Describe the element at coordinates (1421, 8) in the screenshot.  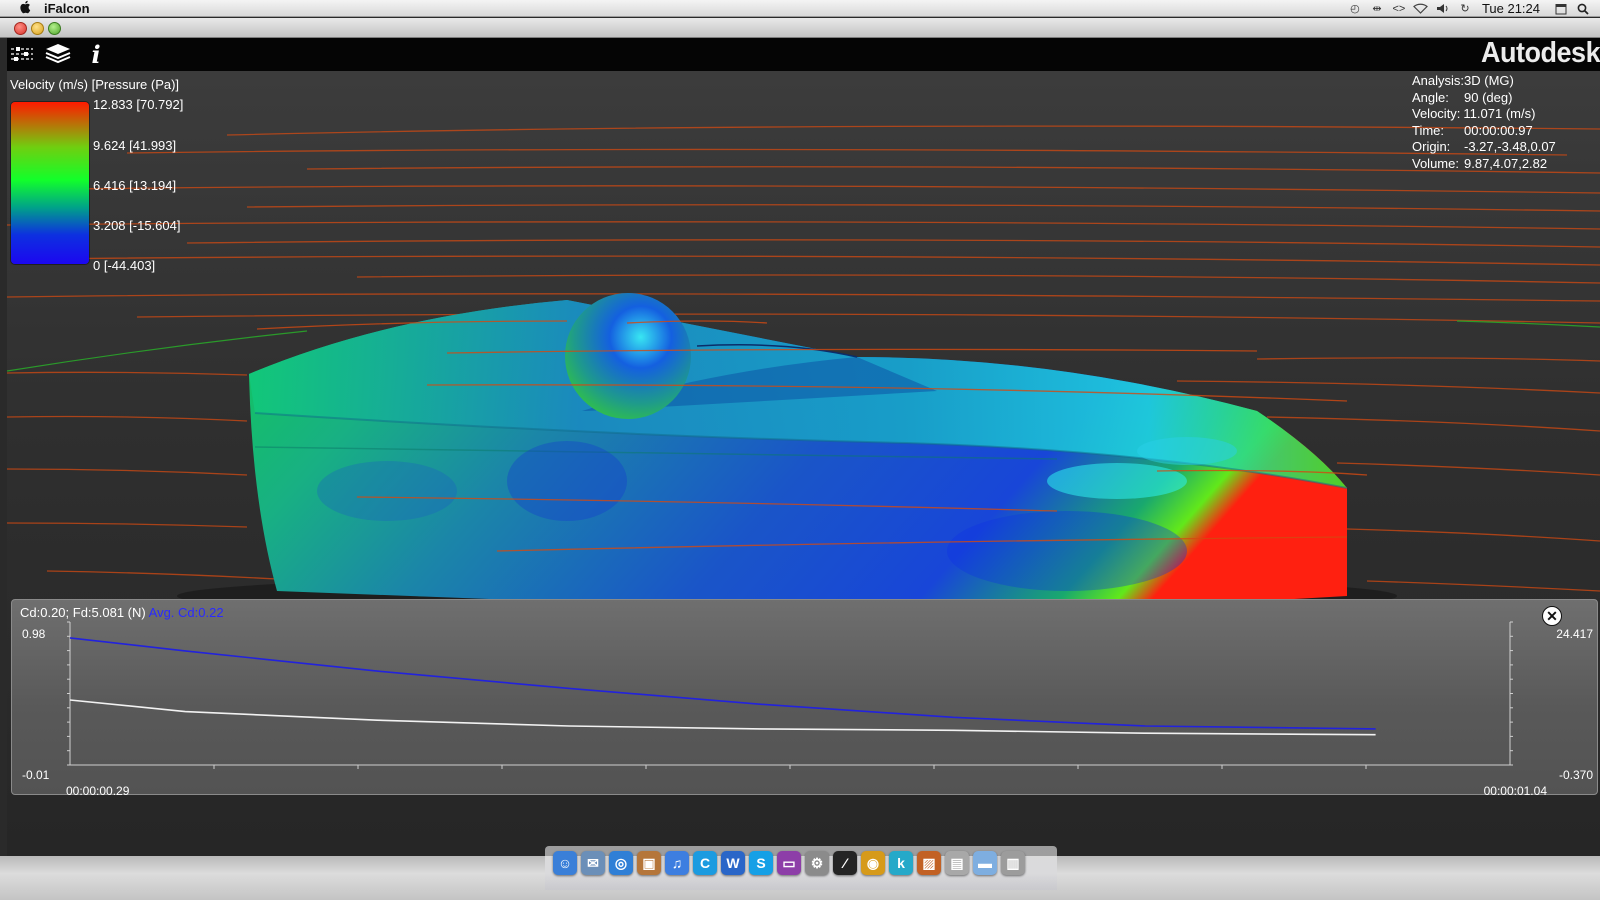
I see `wifi-icon` at that location.